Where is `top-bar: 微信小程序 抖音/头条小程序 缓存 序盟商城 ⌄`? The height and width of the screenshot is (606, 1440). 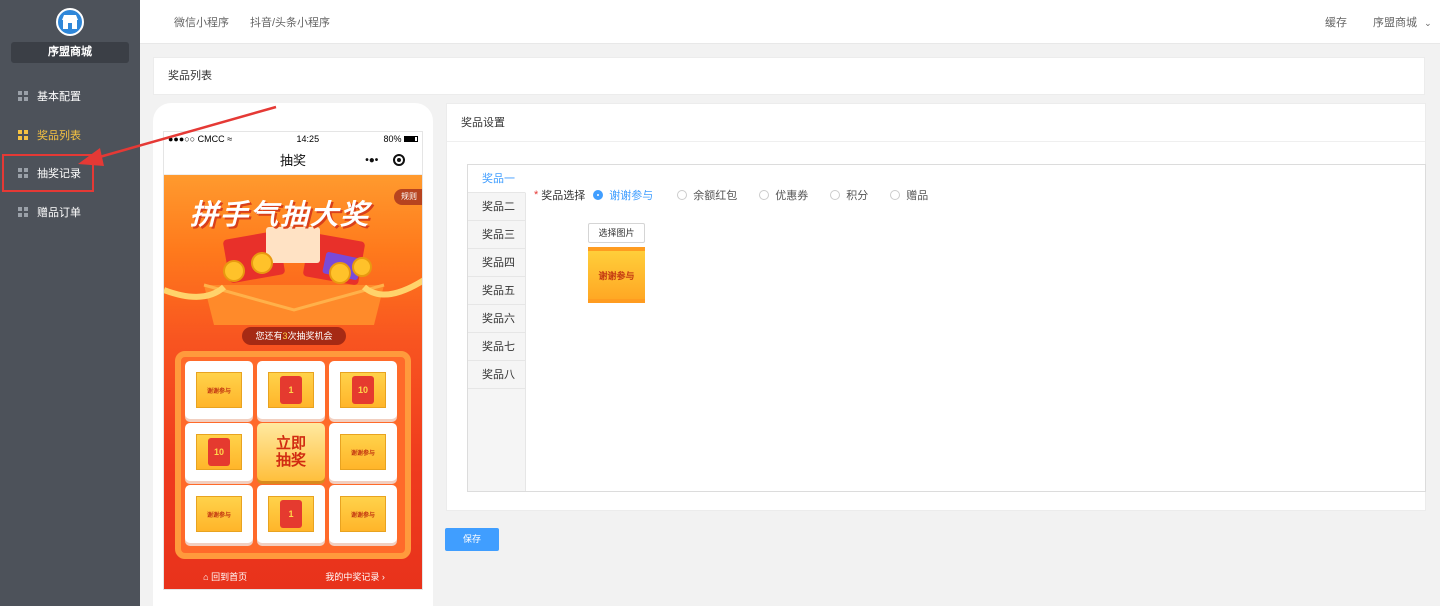 top-bar: 微信小程序 抖音/头条小程序 缓存 序盟商城 ⌄ is located at coordinates (790, 22).